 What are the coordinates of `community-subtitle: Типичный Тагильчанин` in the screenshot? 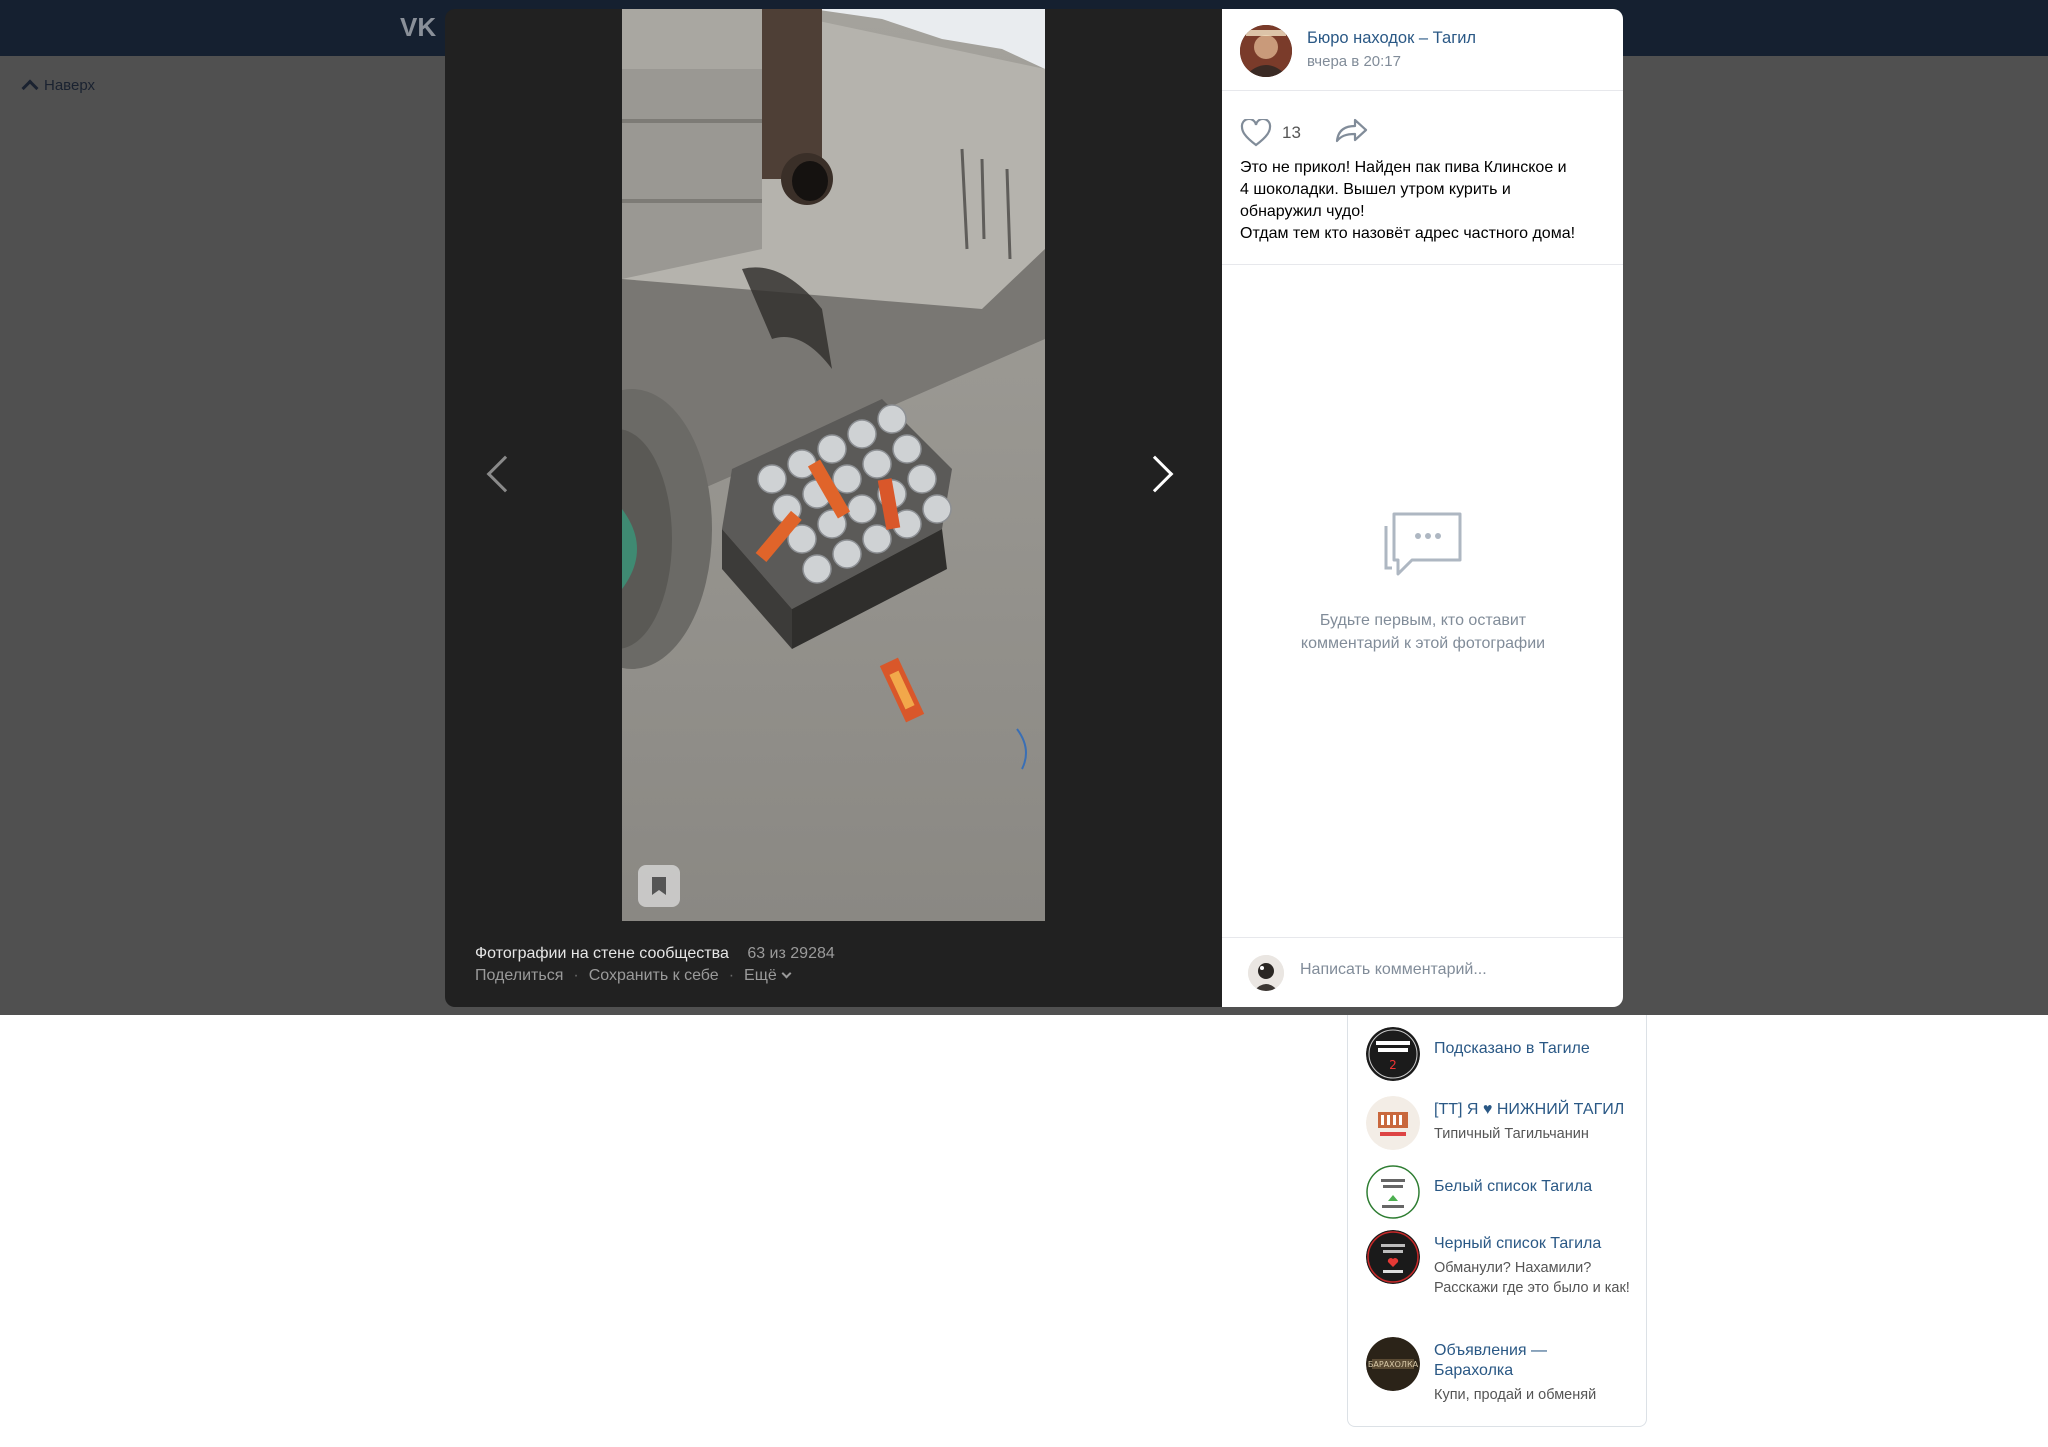 It's located at (1511, 1134).